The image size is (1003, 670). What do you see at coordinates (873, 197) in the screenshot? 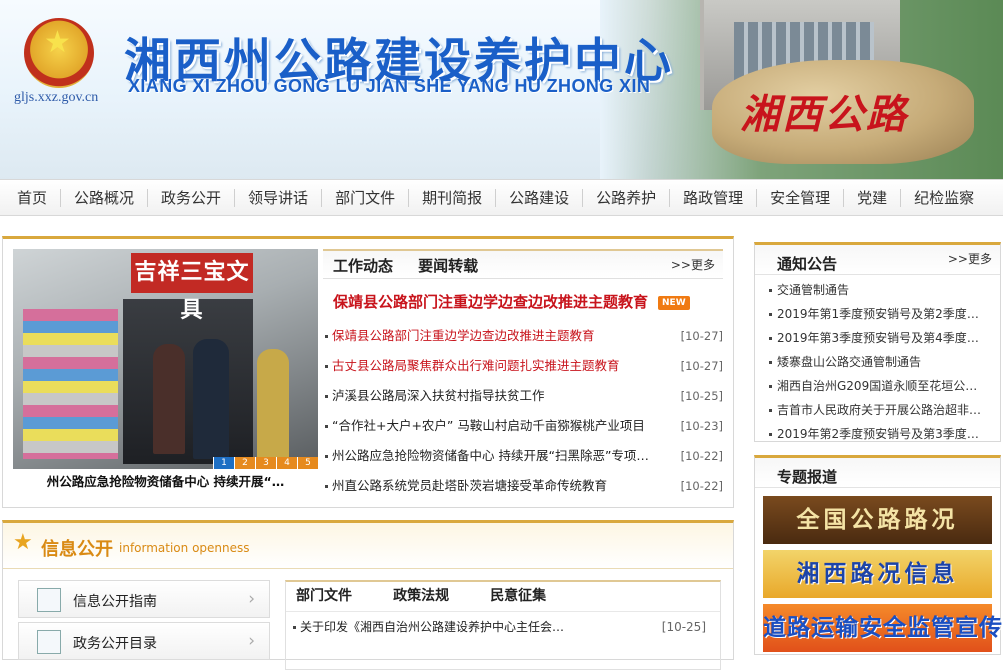
I see `nav-party: 党建` at bounding box center [873, 197].